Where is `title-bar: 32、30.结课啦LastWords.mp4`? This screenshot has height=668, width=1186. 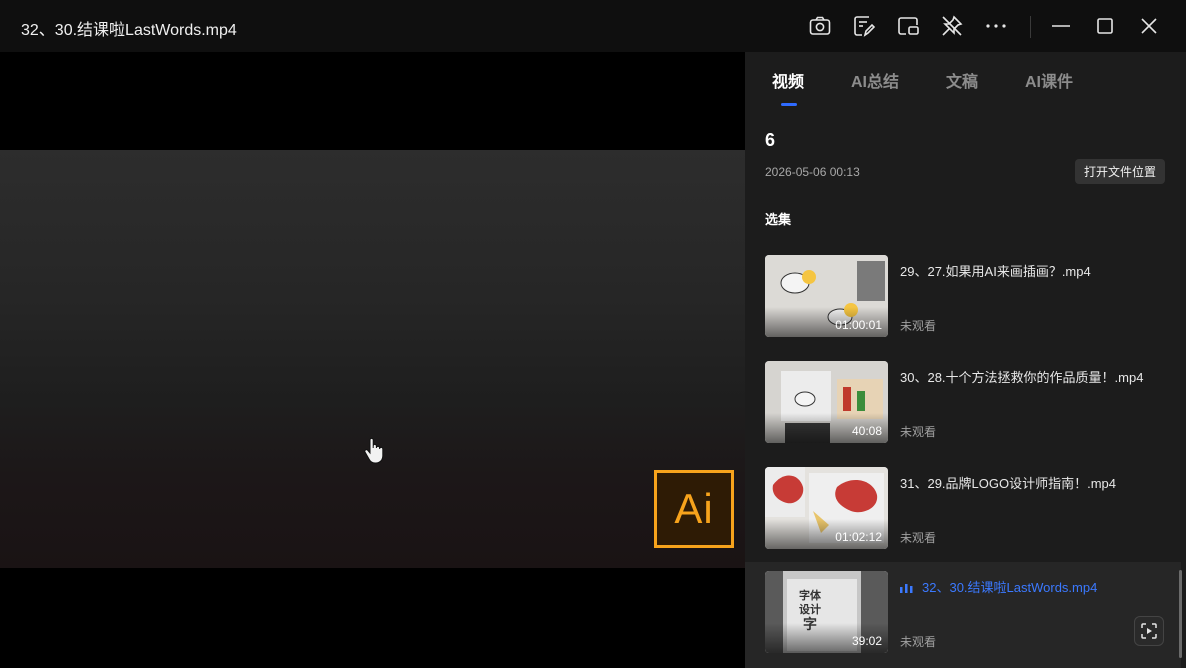 title-bar: 32、30.结课啦LastWords.mp4 is located at coordinates (593, 26).